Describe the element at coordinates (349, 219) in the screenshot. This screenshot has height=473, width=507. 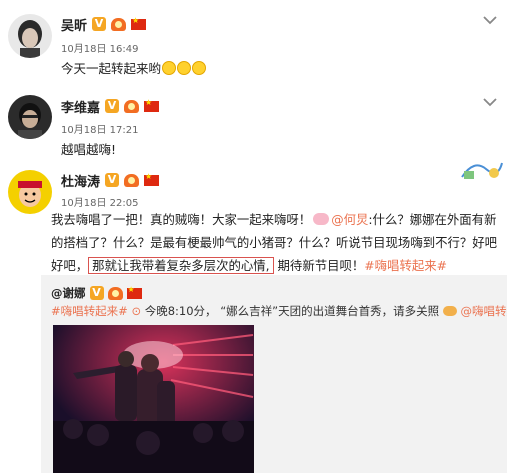
I see `mention-link: @何炅` at that location.